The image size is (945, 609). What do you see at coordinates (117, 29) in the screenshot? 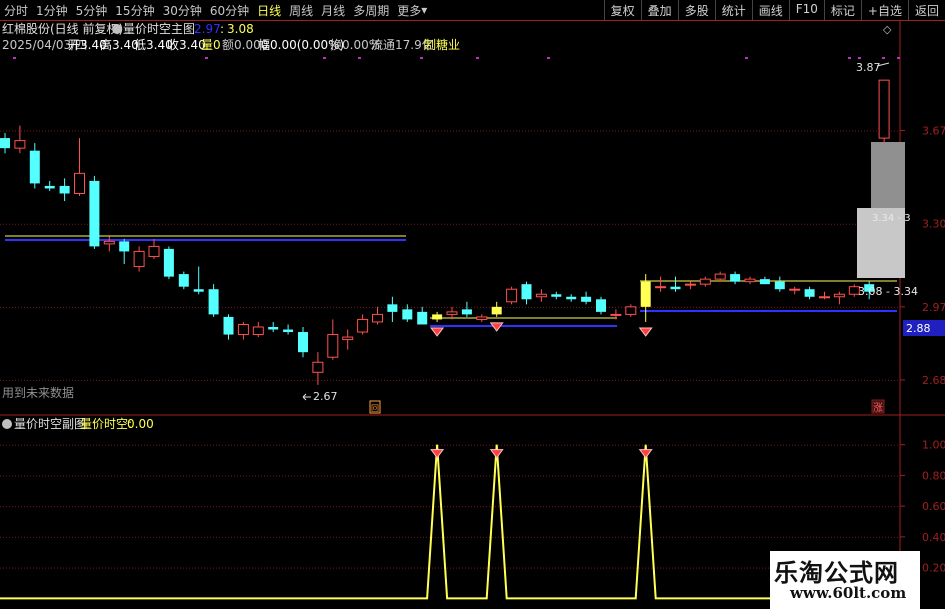
I see `indicator-toggle-icon` at bounding box center [117, 29].